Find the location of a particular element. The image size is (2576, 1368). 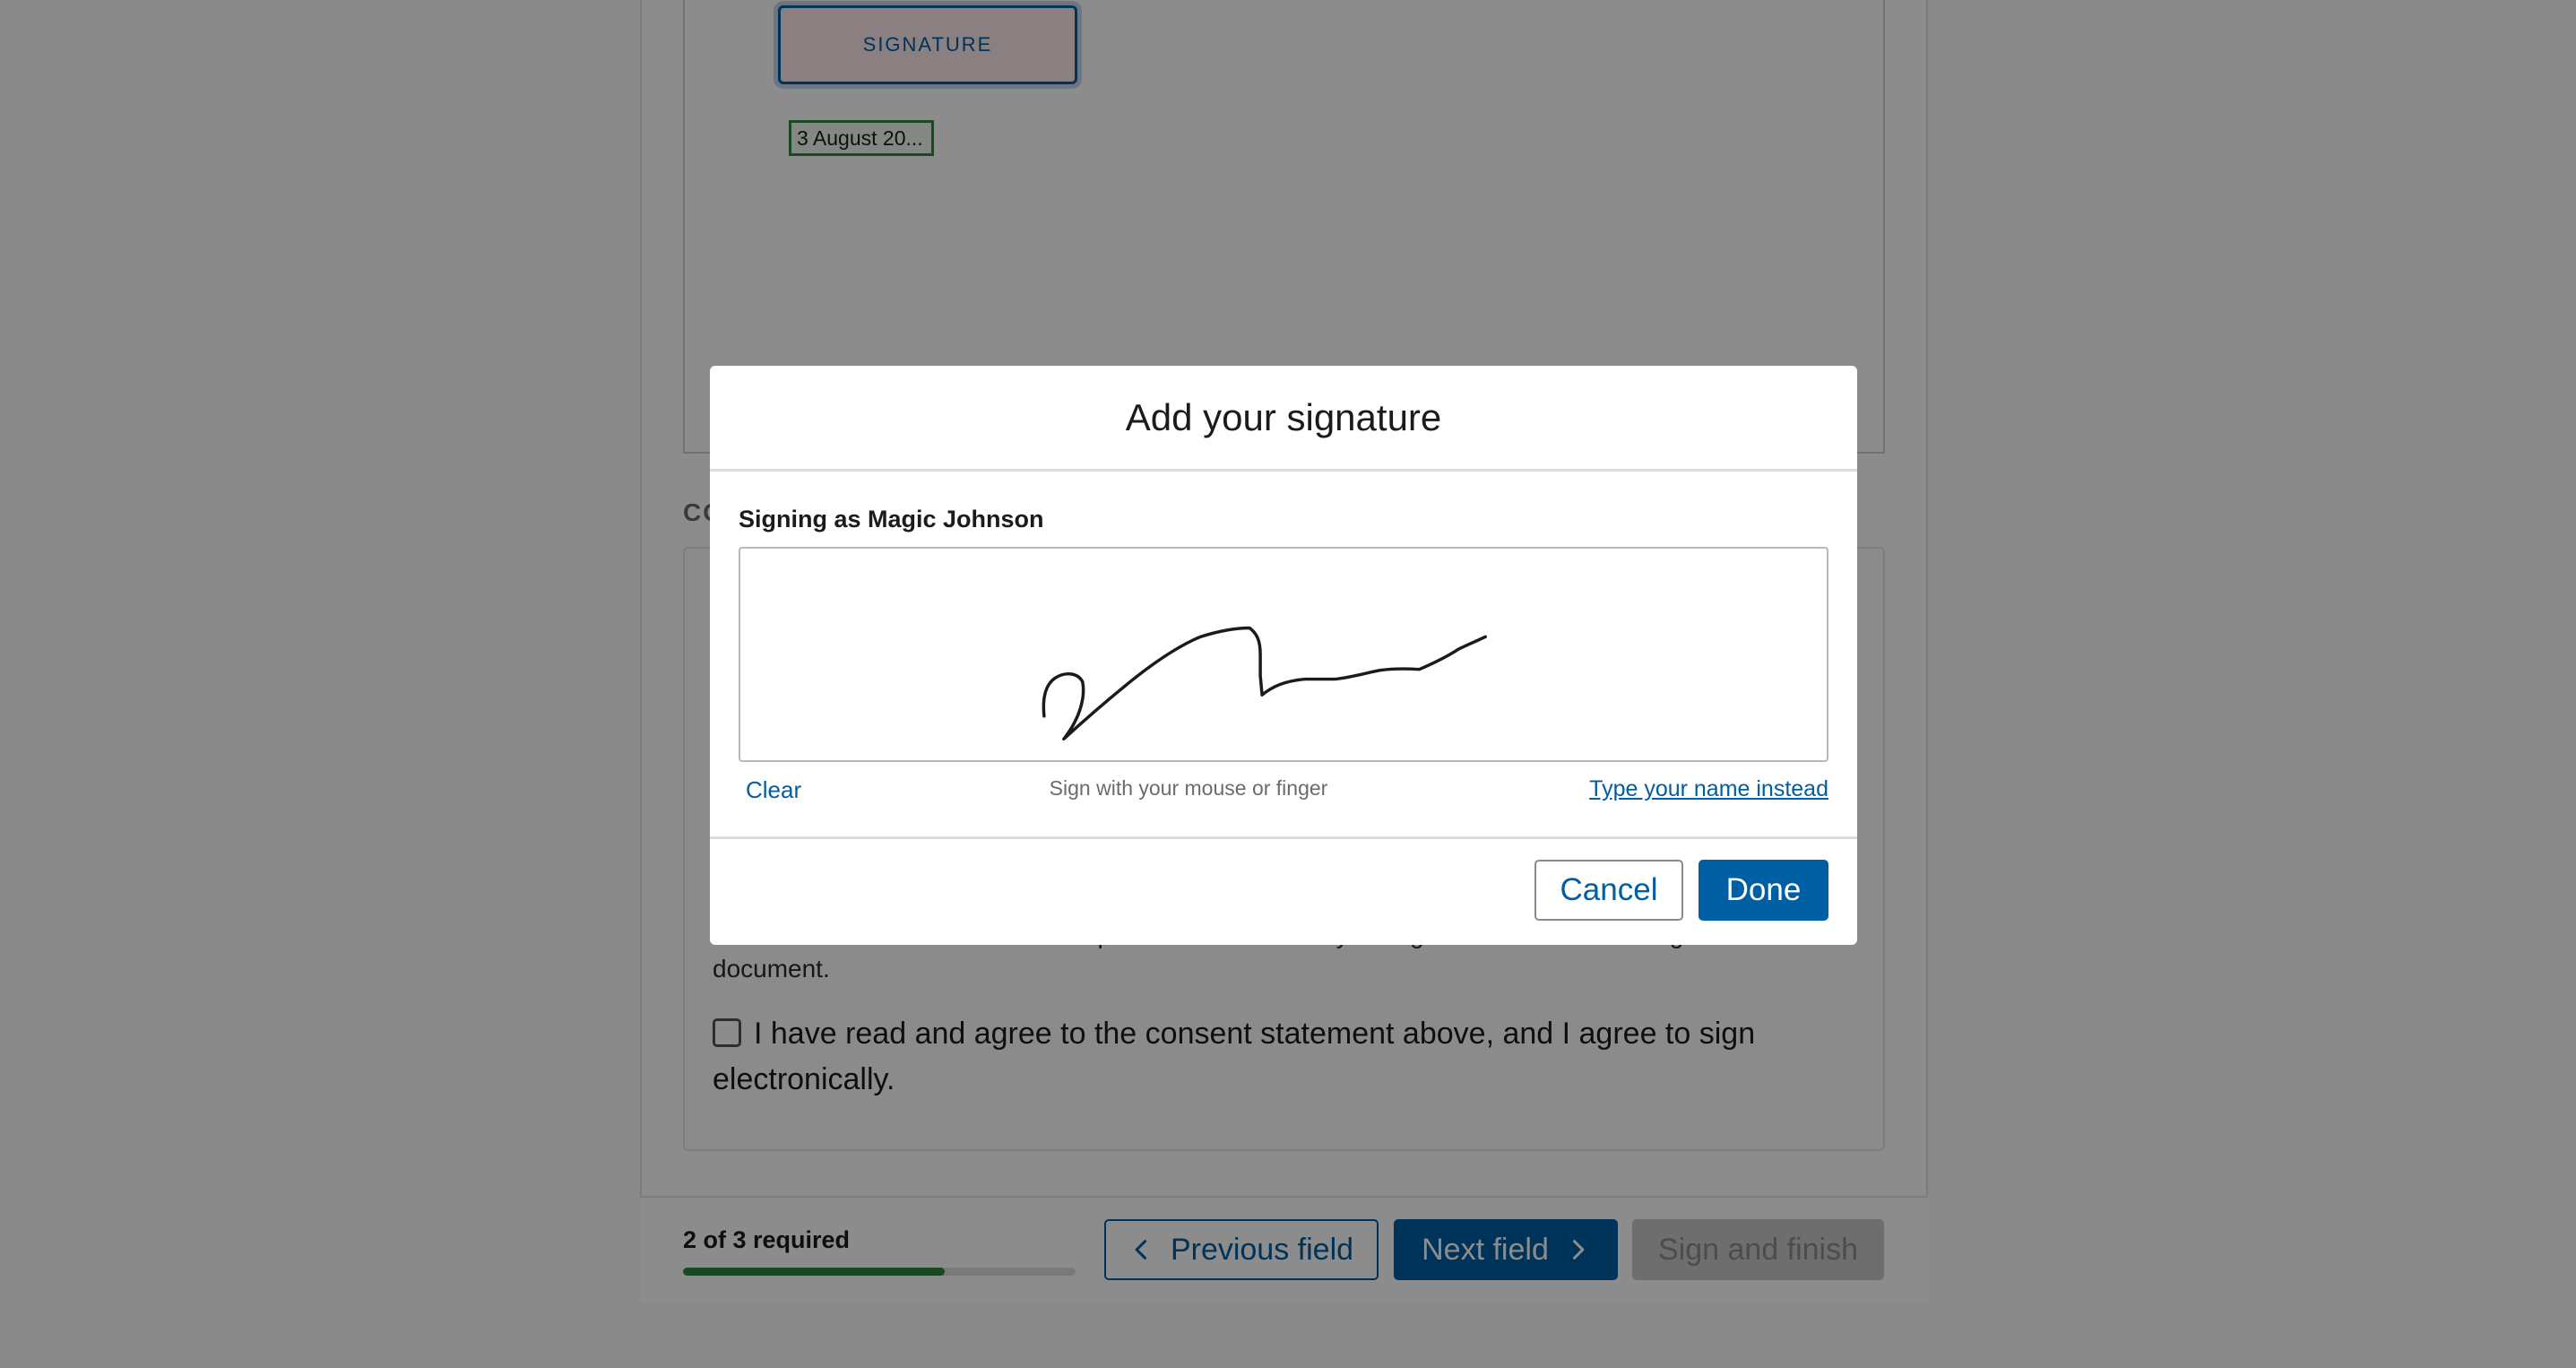

cancel-button: Cancel is located at coordinates (1608, 890).